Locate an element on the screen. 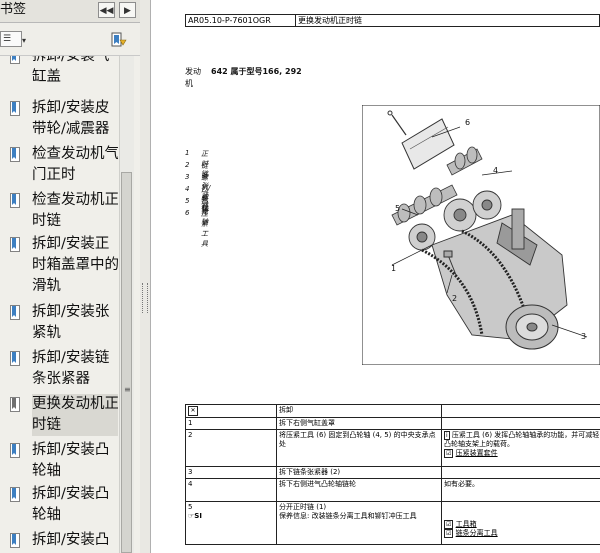 The height and width of the screenshot is (553, 600). expand-panel-button: ▶ is located at coordinates (127, 10).